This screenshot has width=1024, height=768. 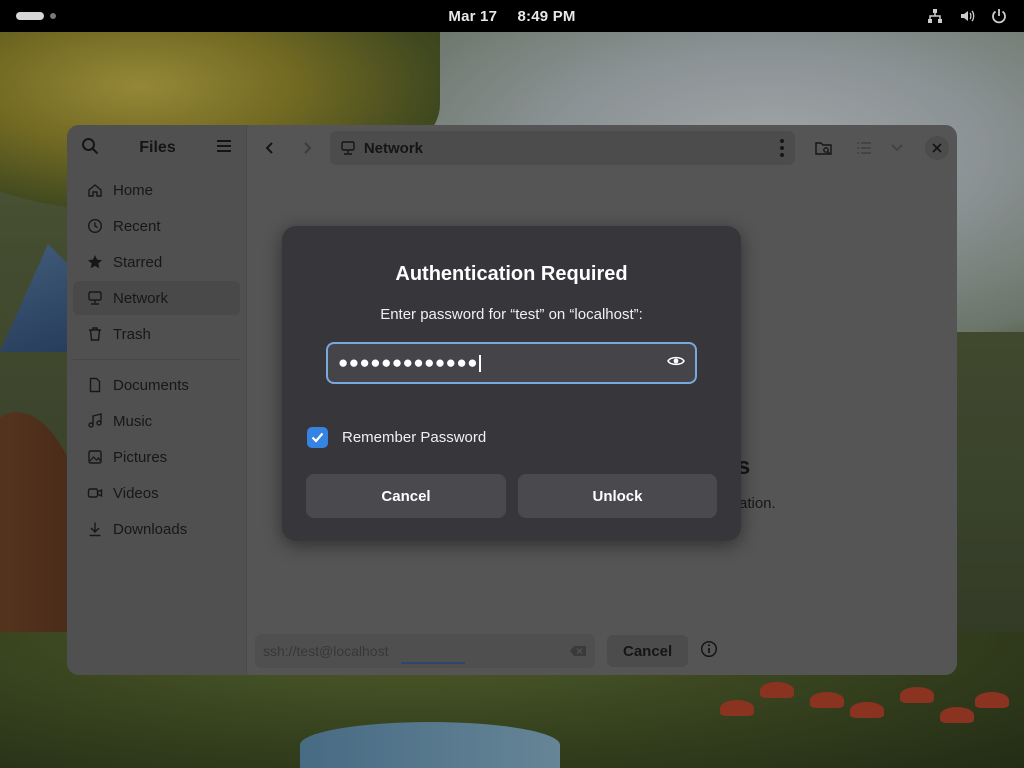 I want to click on remember-password-checkbox, so click(x=317, y=437).